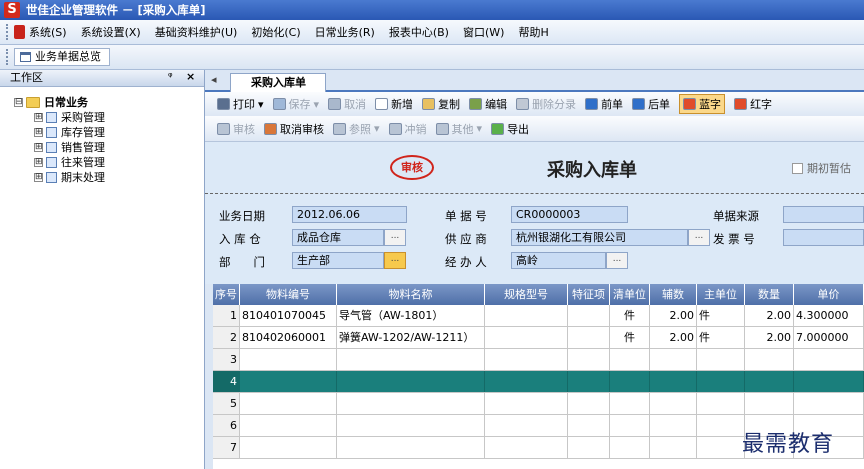 The height and width of the screenshot is (469, 864). Describe the element at coordinates (829, 337) in the screenshot. I see `table-cell: 7.000000` at that location.